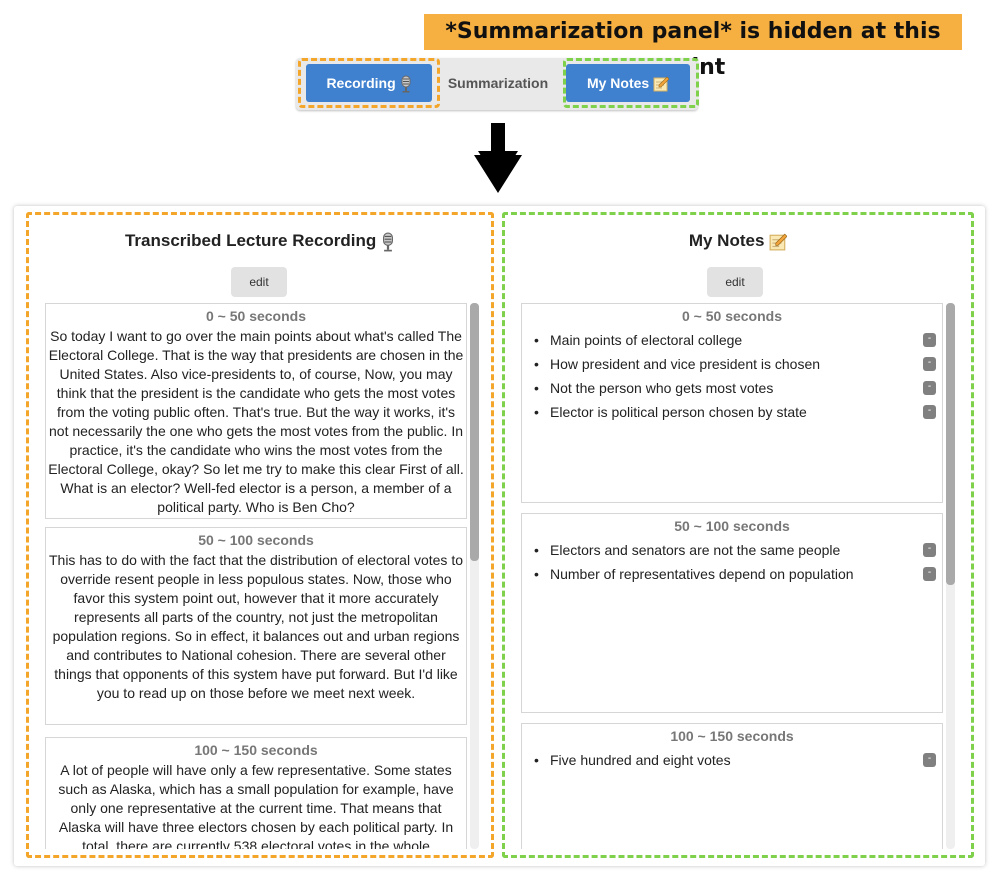 The height and width of the screenshot is (884, 999). I want to click on recording-panel-title: Transcribed Lecture Recording, so click(260, 241).